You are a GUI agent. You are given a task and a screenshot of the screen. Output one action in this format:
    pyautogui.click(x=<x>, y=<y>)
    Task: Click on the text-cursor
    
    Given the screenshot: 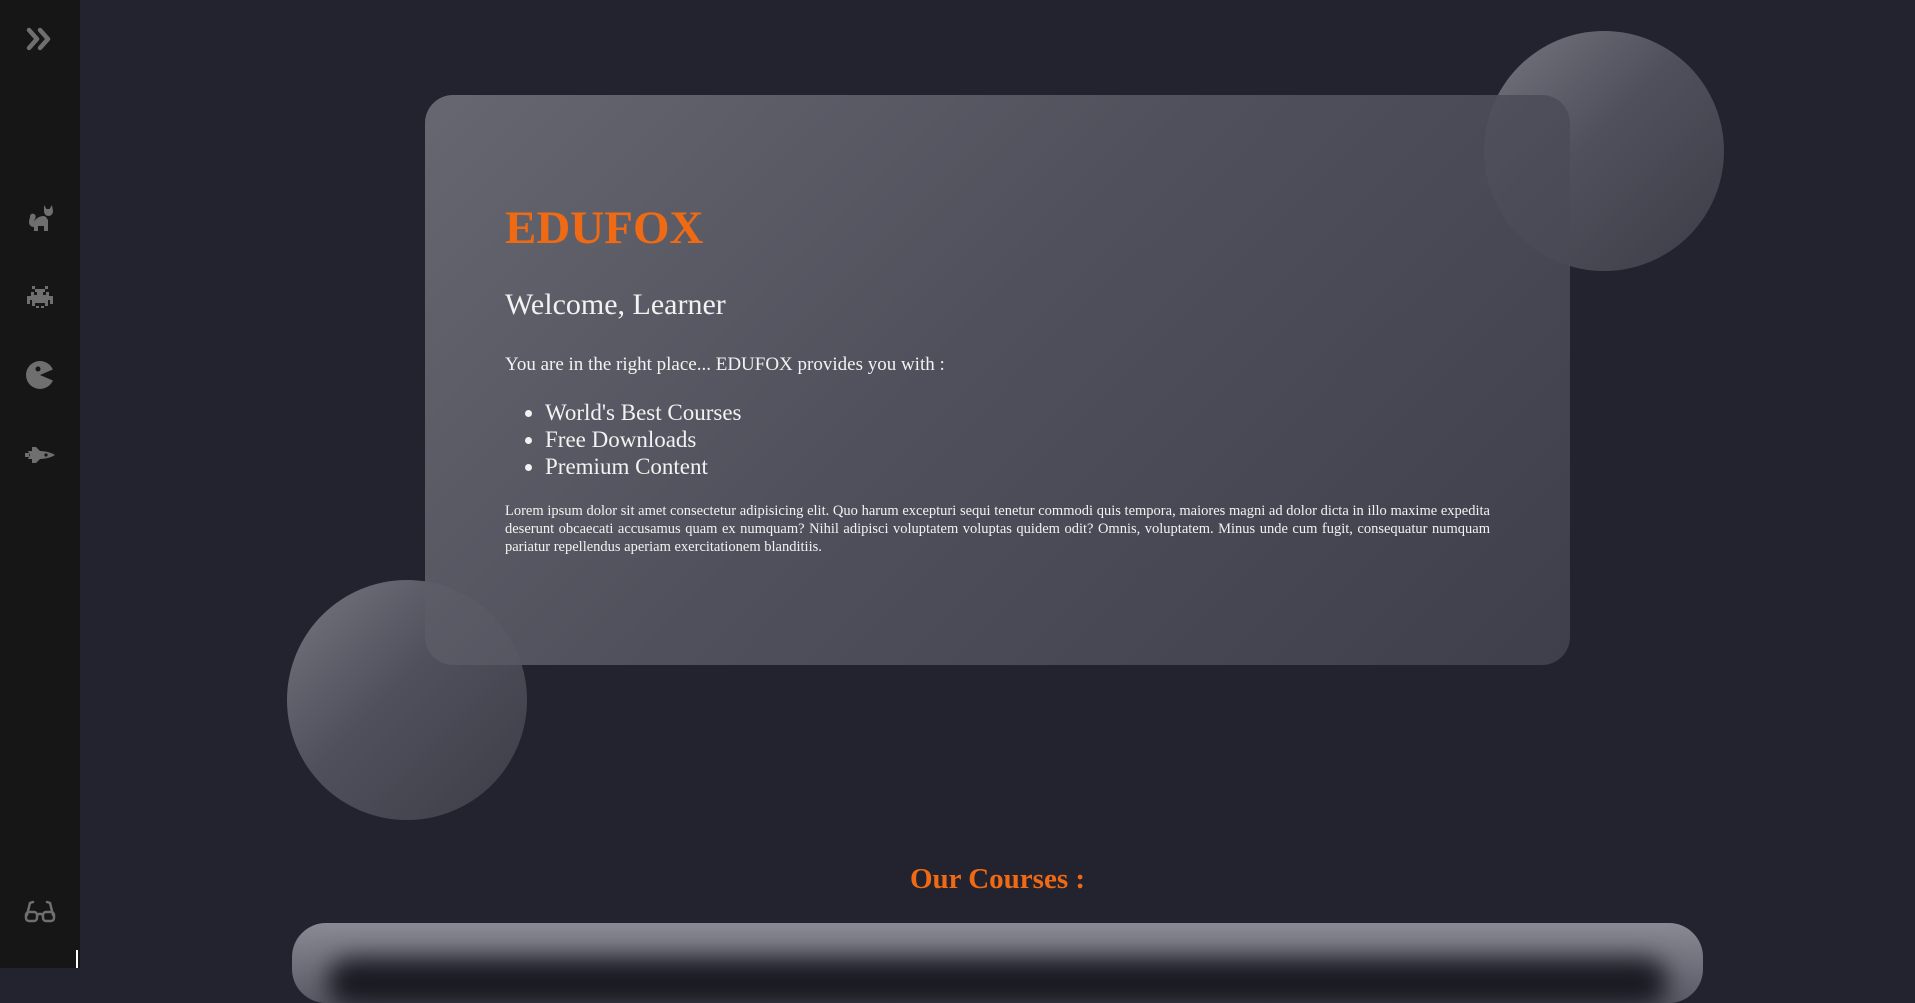 What is the action you would take?
    pyautogui.click(x=77, y=959)
    